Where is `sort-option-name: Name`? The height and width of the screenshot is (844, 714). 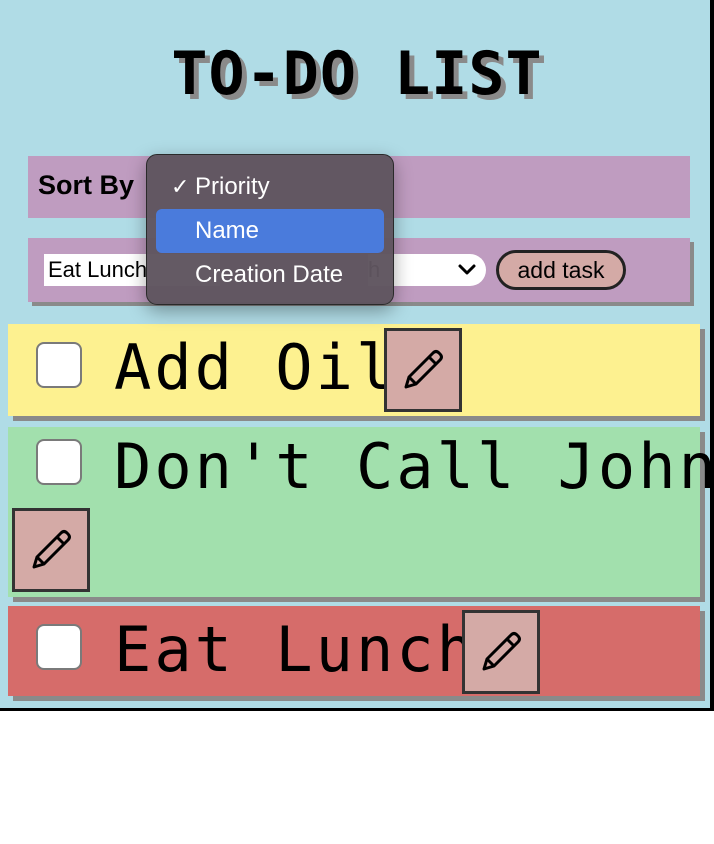 sort-option-name: Name is located at coordinates (270, 231).